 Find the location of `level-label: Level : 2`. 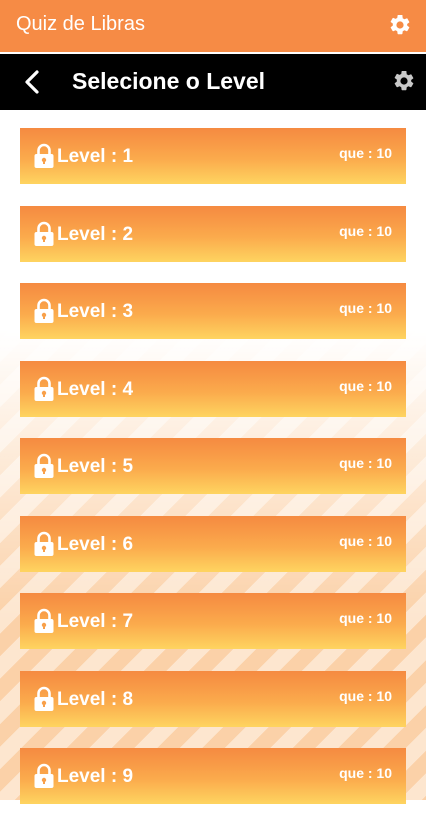

level-label: Level : 2 is located at coordinates (95, 234).